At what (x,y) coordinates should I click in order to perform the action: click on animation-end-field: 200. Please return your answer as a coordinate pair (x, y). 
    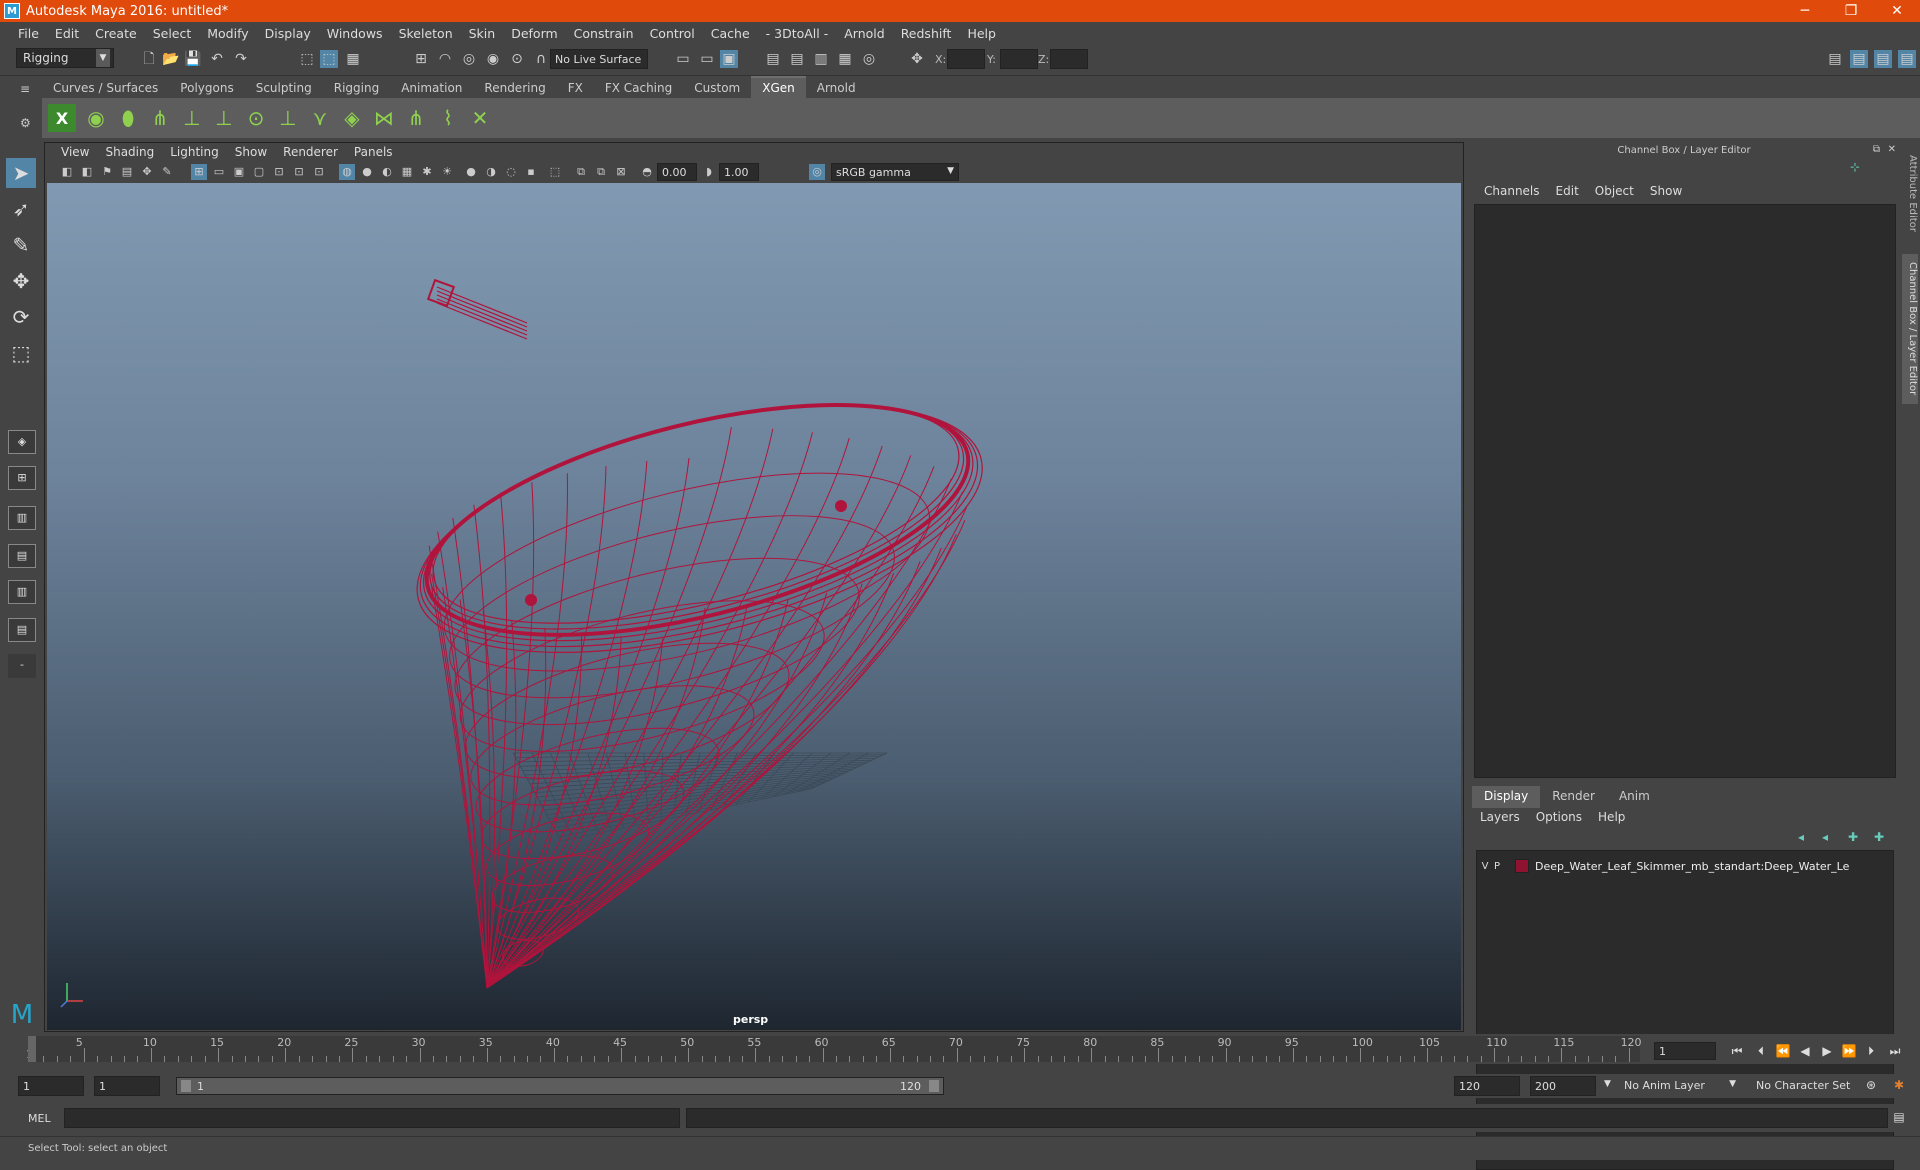
    Looking at the image, I should click on (1563, 1086).